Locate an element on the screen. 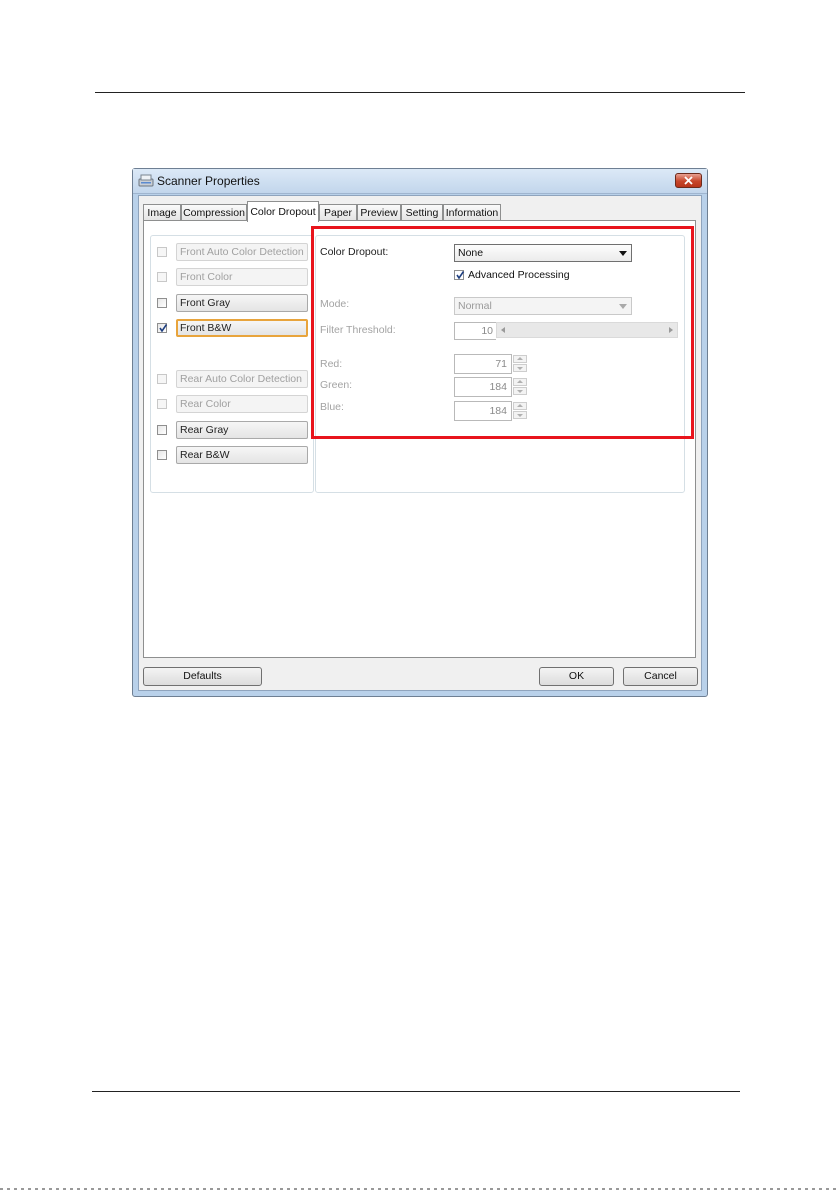  image-option-rear-bw: Rear B&W is located at coordinates (233, 455).